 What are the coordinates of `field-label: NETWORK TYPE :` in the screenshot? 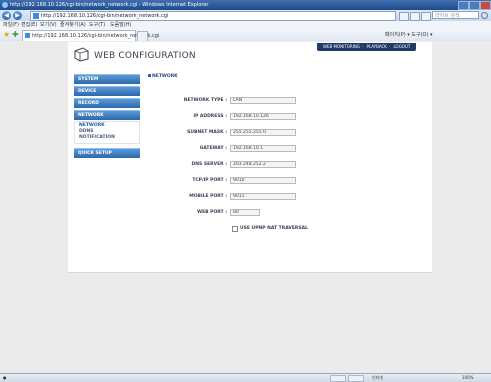 It's located at (205, 100).